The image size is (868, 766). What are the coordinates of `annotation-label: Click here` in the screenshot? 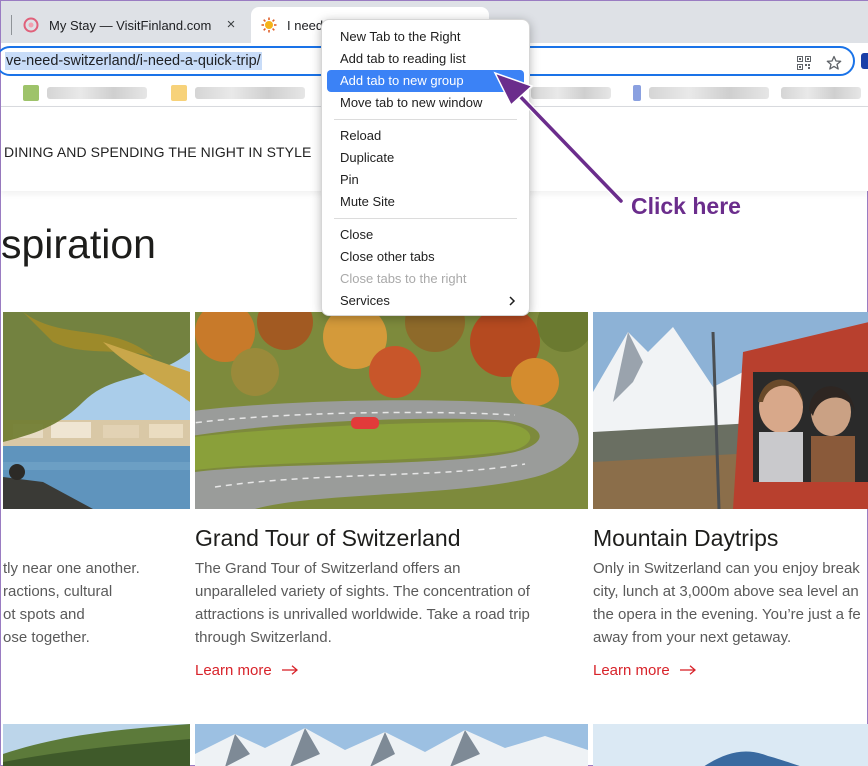 It's located at (686, 206).